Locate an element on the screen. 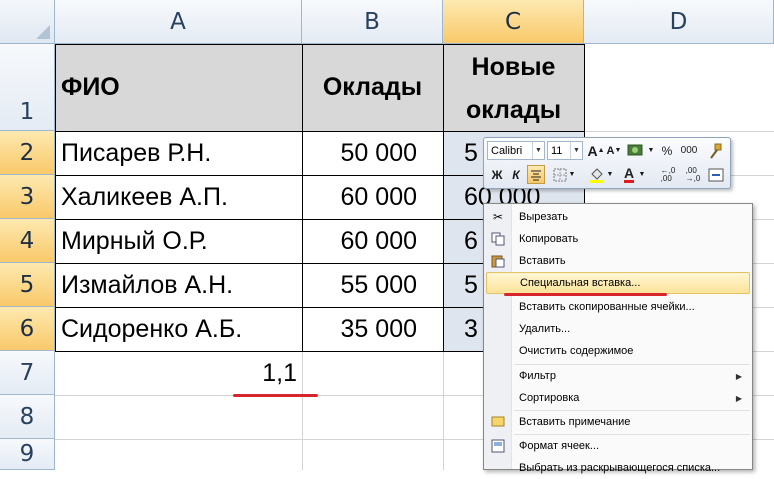 The width and height of the screenshot is (774, 479). row-header-9: 9 is located at coordinates (27, 454).